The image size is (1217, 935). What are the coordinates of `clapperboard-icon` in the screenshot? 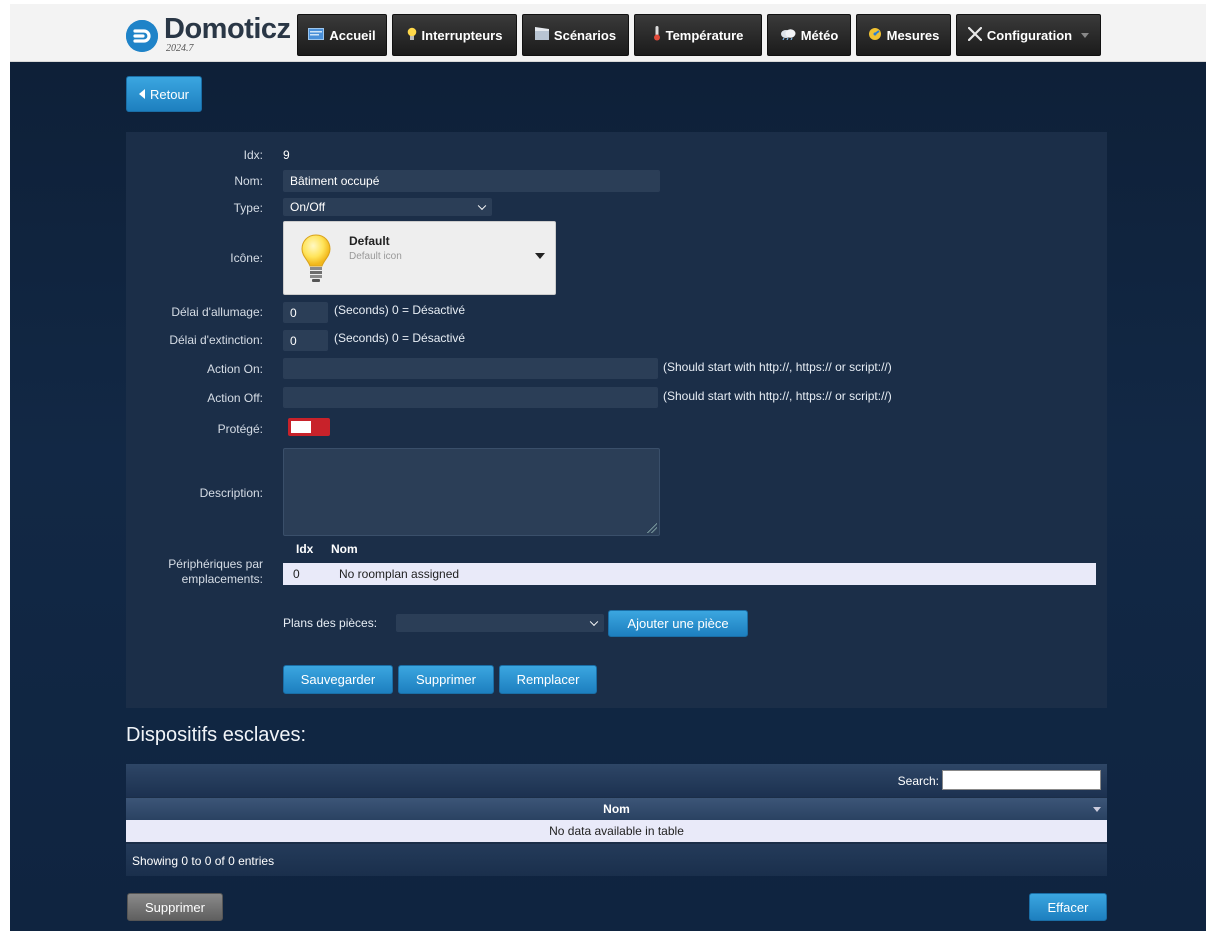 It's located at (541, 35).